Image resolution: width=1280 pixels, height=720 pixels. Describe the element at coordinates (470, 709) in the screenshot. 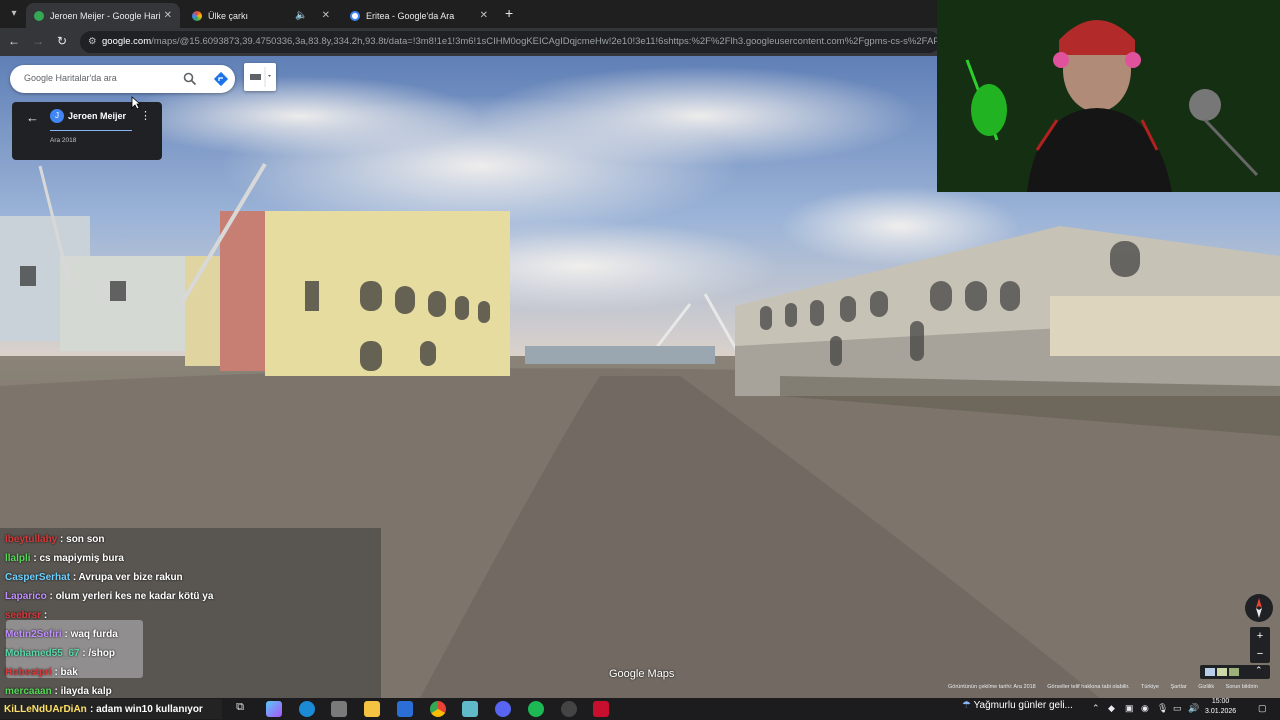

I see `app-icon` at that location.